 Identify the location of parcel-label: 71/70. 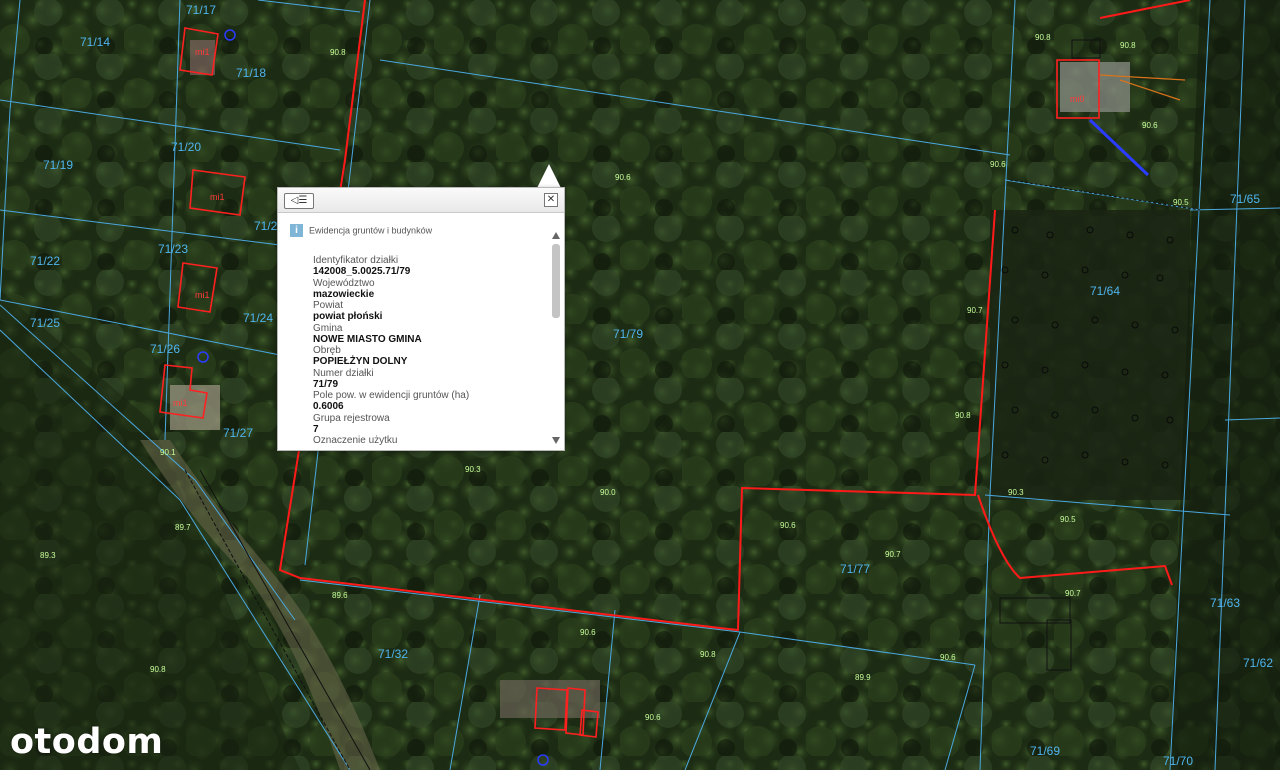
(1178, 761).